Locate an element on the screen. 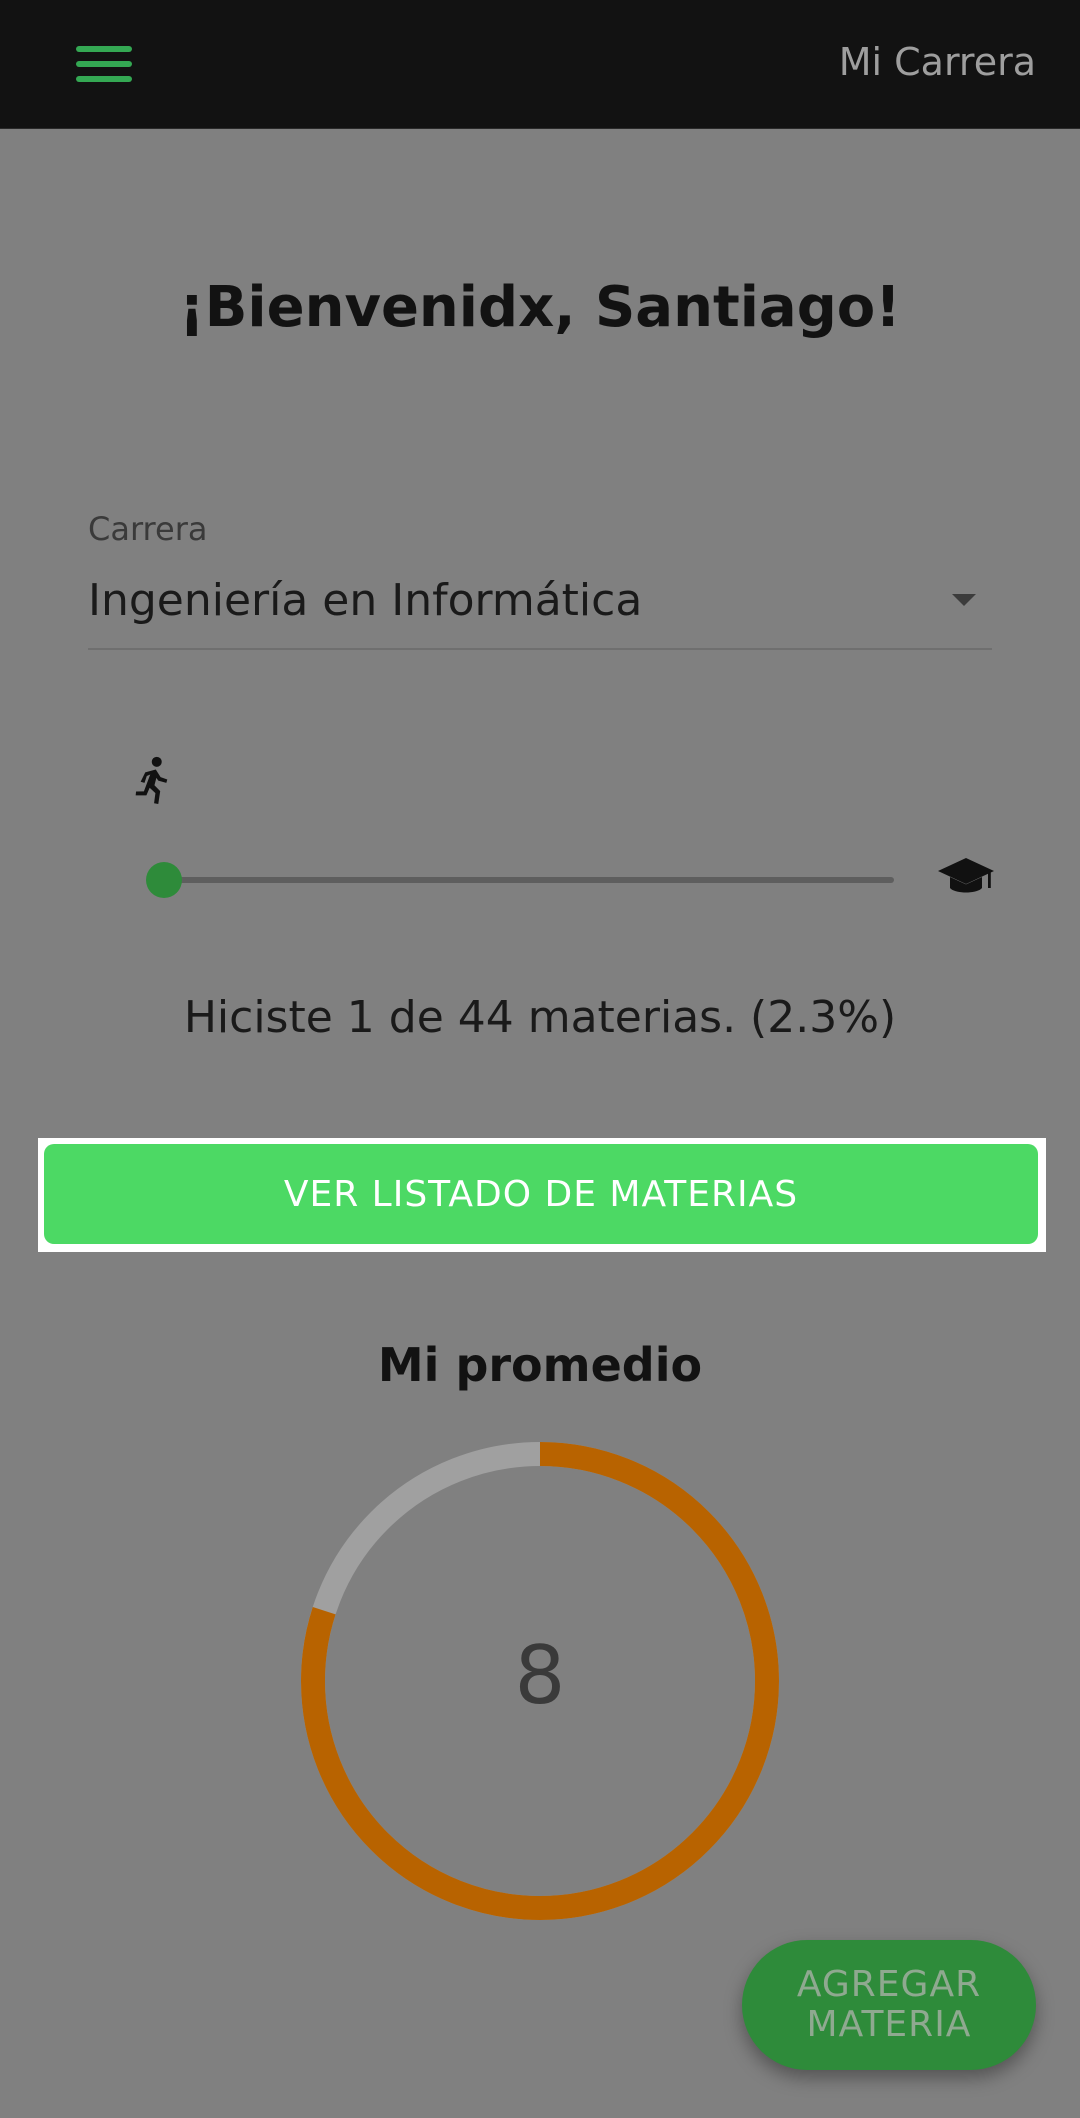 The height and width of the screenshot is (2118, 1080). fab-label-line2: MATERIA is located at coordinates (889, 2024).